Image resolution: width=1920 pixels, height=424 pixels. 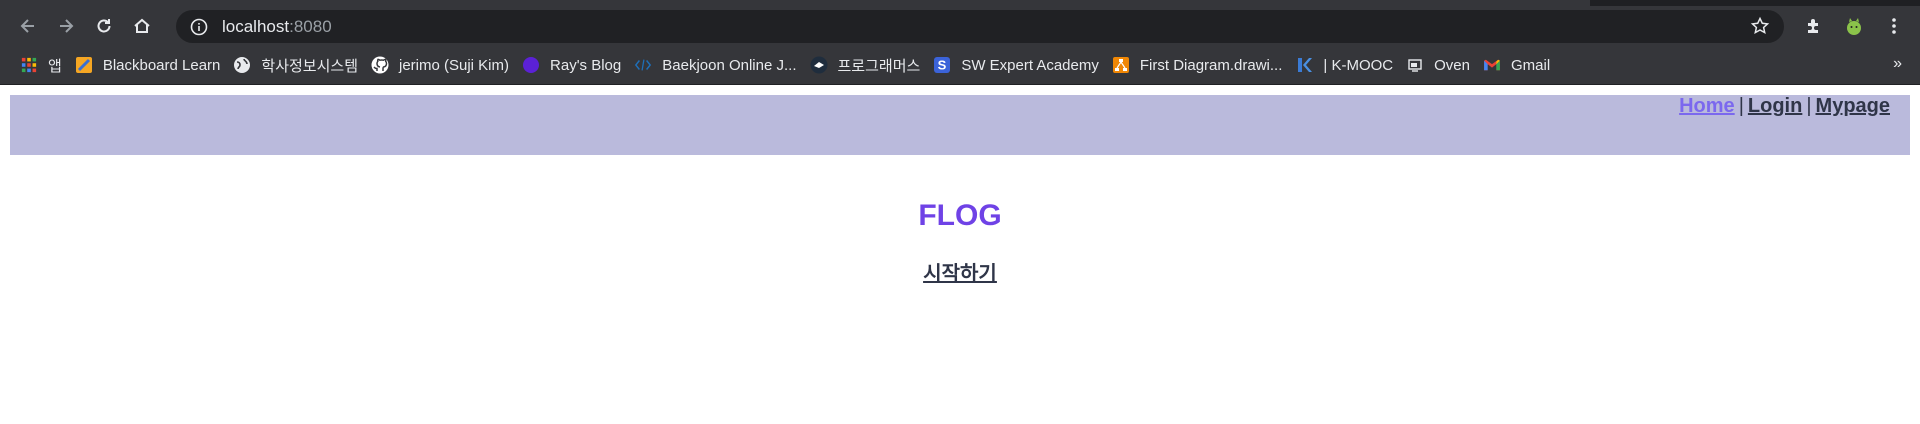 I want to click on nav-home-link: Home, so click(x=1707, y=106).